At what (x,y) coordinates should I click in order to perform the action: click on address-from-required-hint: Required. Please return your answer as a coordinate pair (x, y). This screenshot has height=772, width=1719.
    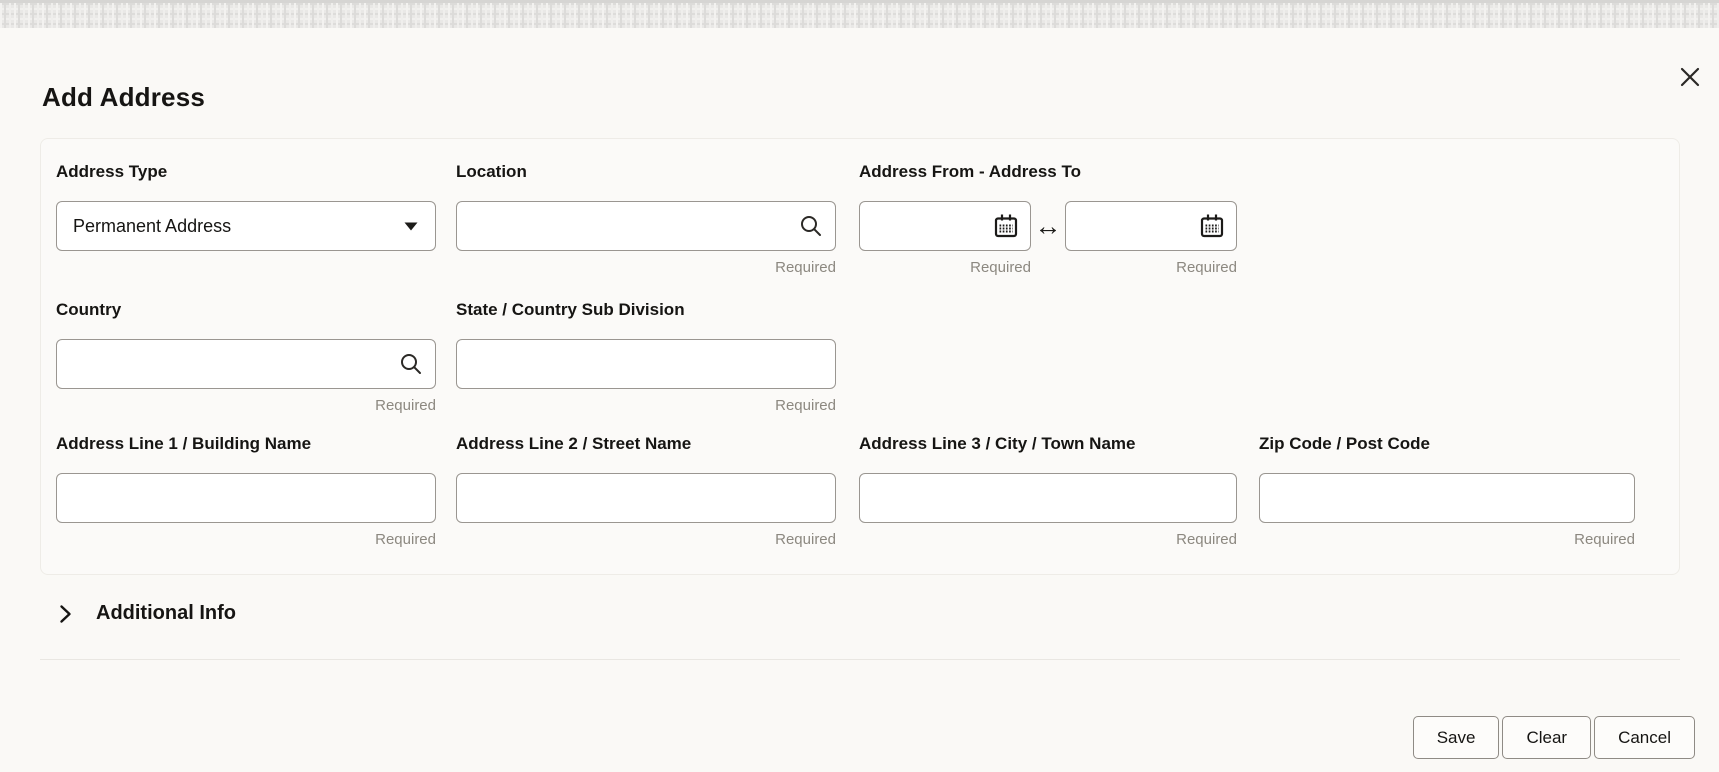
    Looking at the image, I should click on (1000, 267).